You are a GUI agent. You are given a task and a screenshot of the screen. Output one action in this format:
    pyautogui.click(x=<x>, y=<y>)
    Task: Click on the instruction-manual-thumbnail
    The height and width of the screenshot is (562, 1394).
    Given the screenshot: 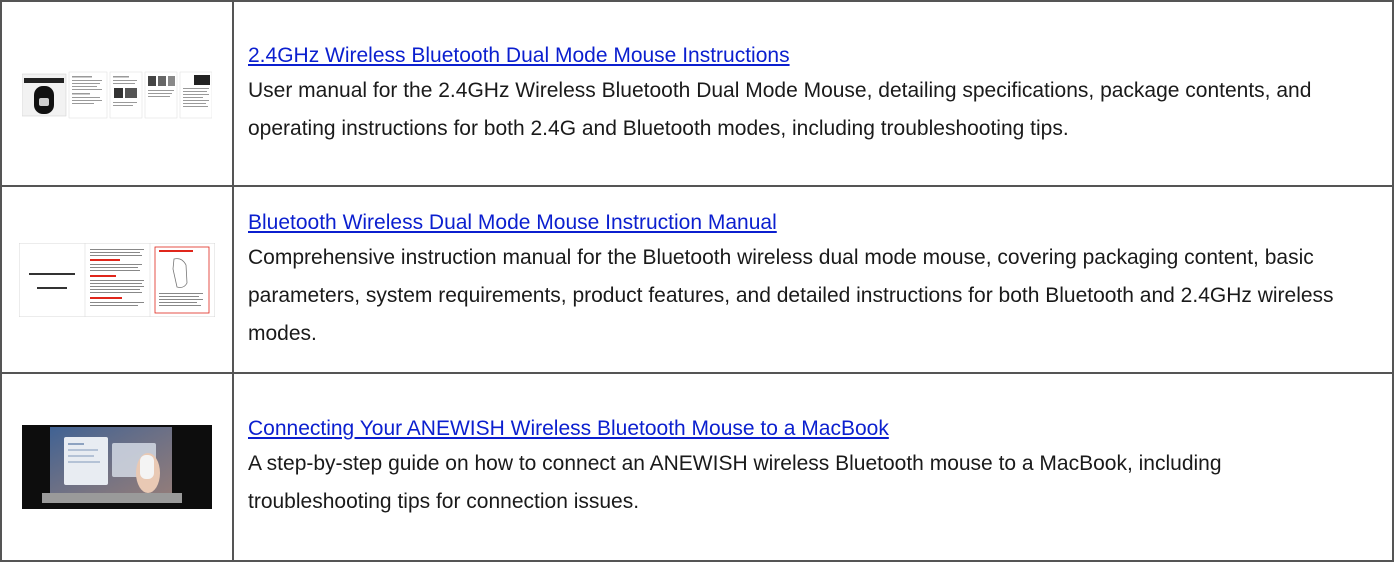 What is the action you would take?
    pyautogui.click(x=117, y=279)
    